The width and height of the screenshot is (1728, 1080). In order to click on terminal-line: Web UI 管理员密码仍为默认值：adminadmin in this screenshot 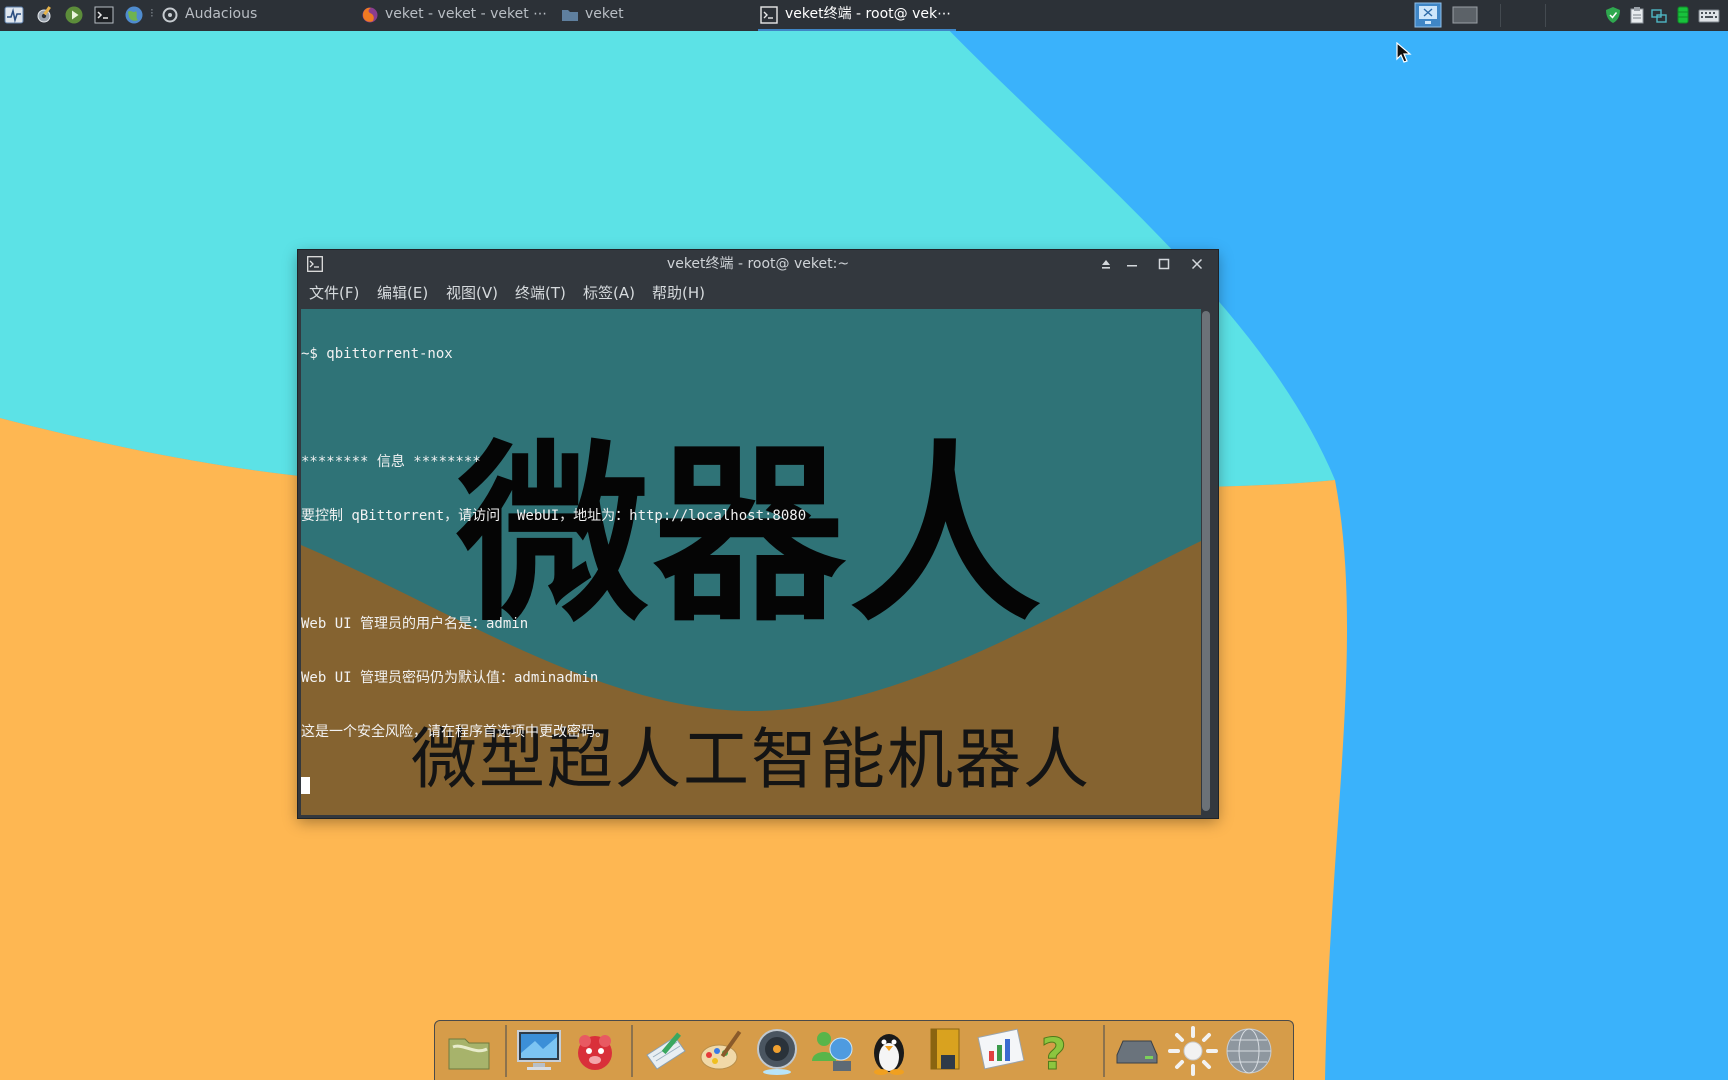, I will do `click(450, 678)`.